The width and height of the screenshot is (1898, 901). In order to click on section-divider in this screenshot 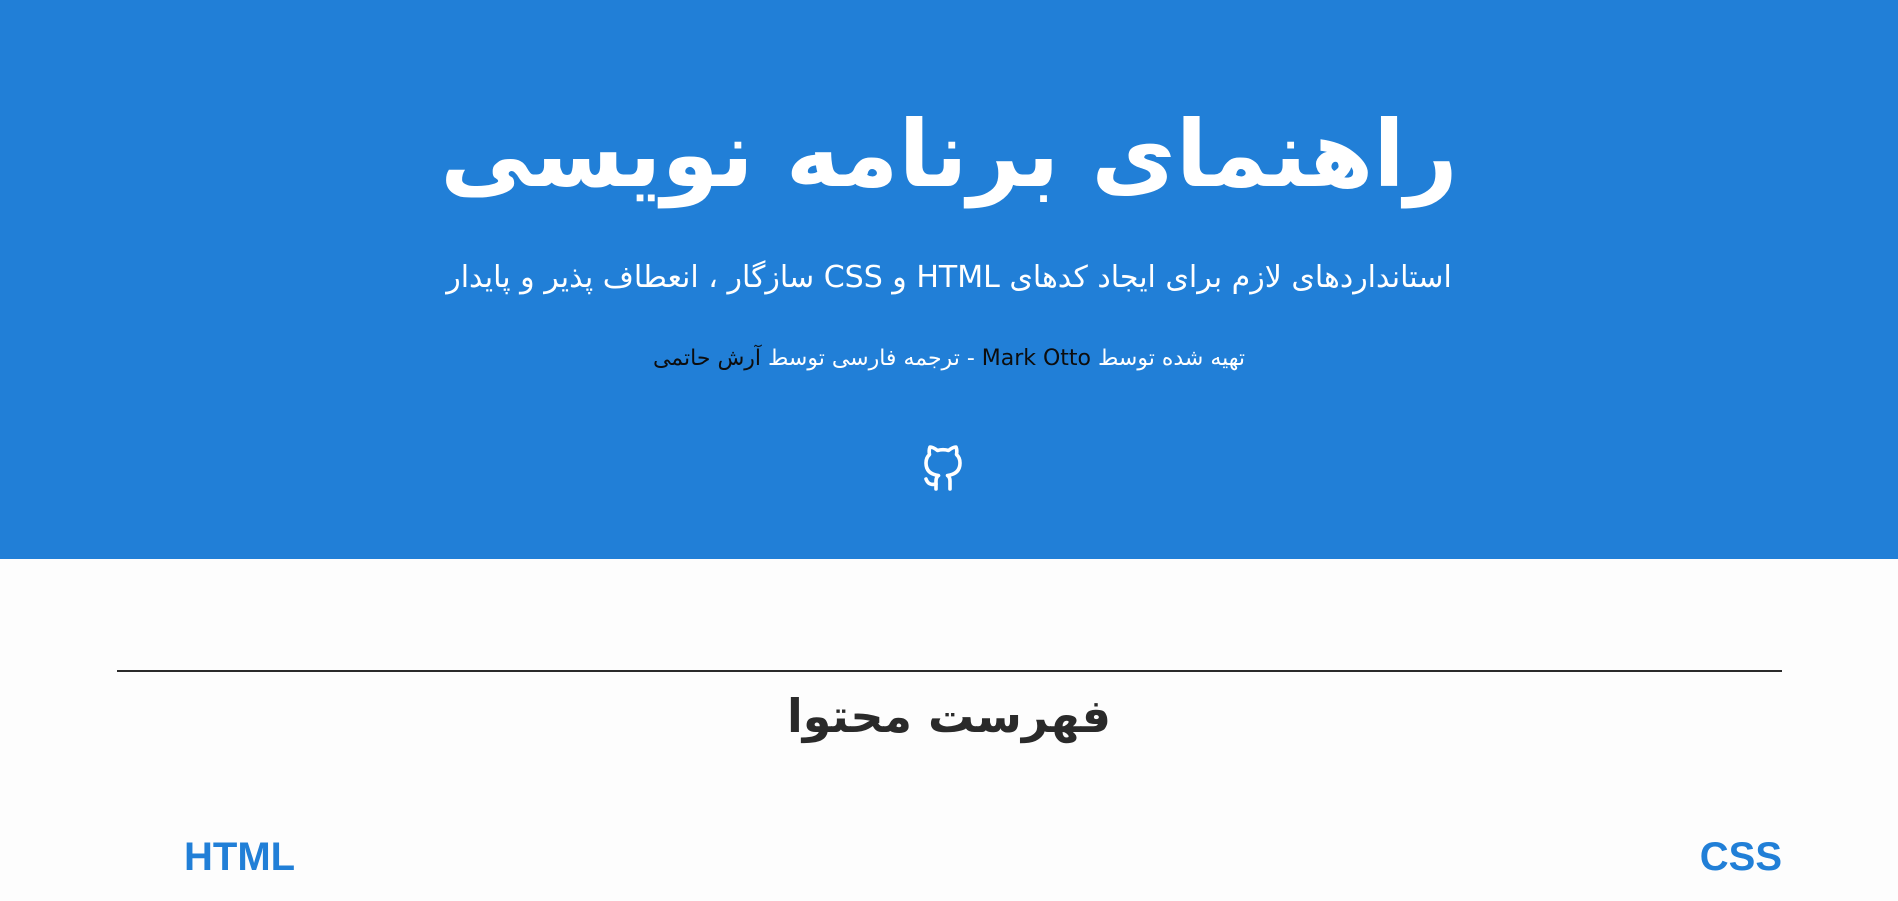, I will do `click(949, 671)`.